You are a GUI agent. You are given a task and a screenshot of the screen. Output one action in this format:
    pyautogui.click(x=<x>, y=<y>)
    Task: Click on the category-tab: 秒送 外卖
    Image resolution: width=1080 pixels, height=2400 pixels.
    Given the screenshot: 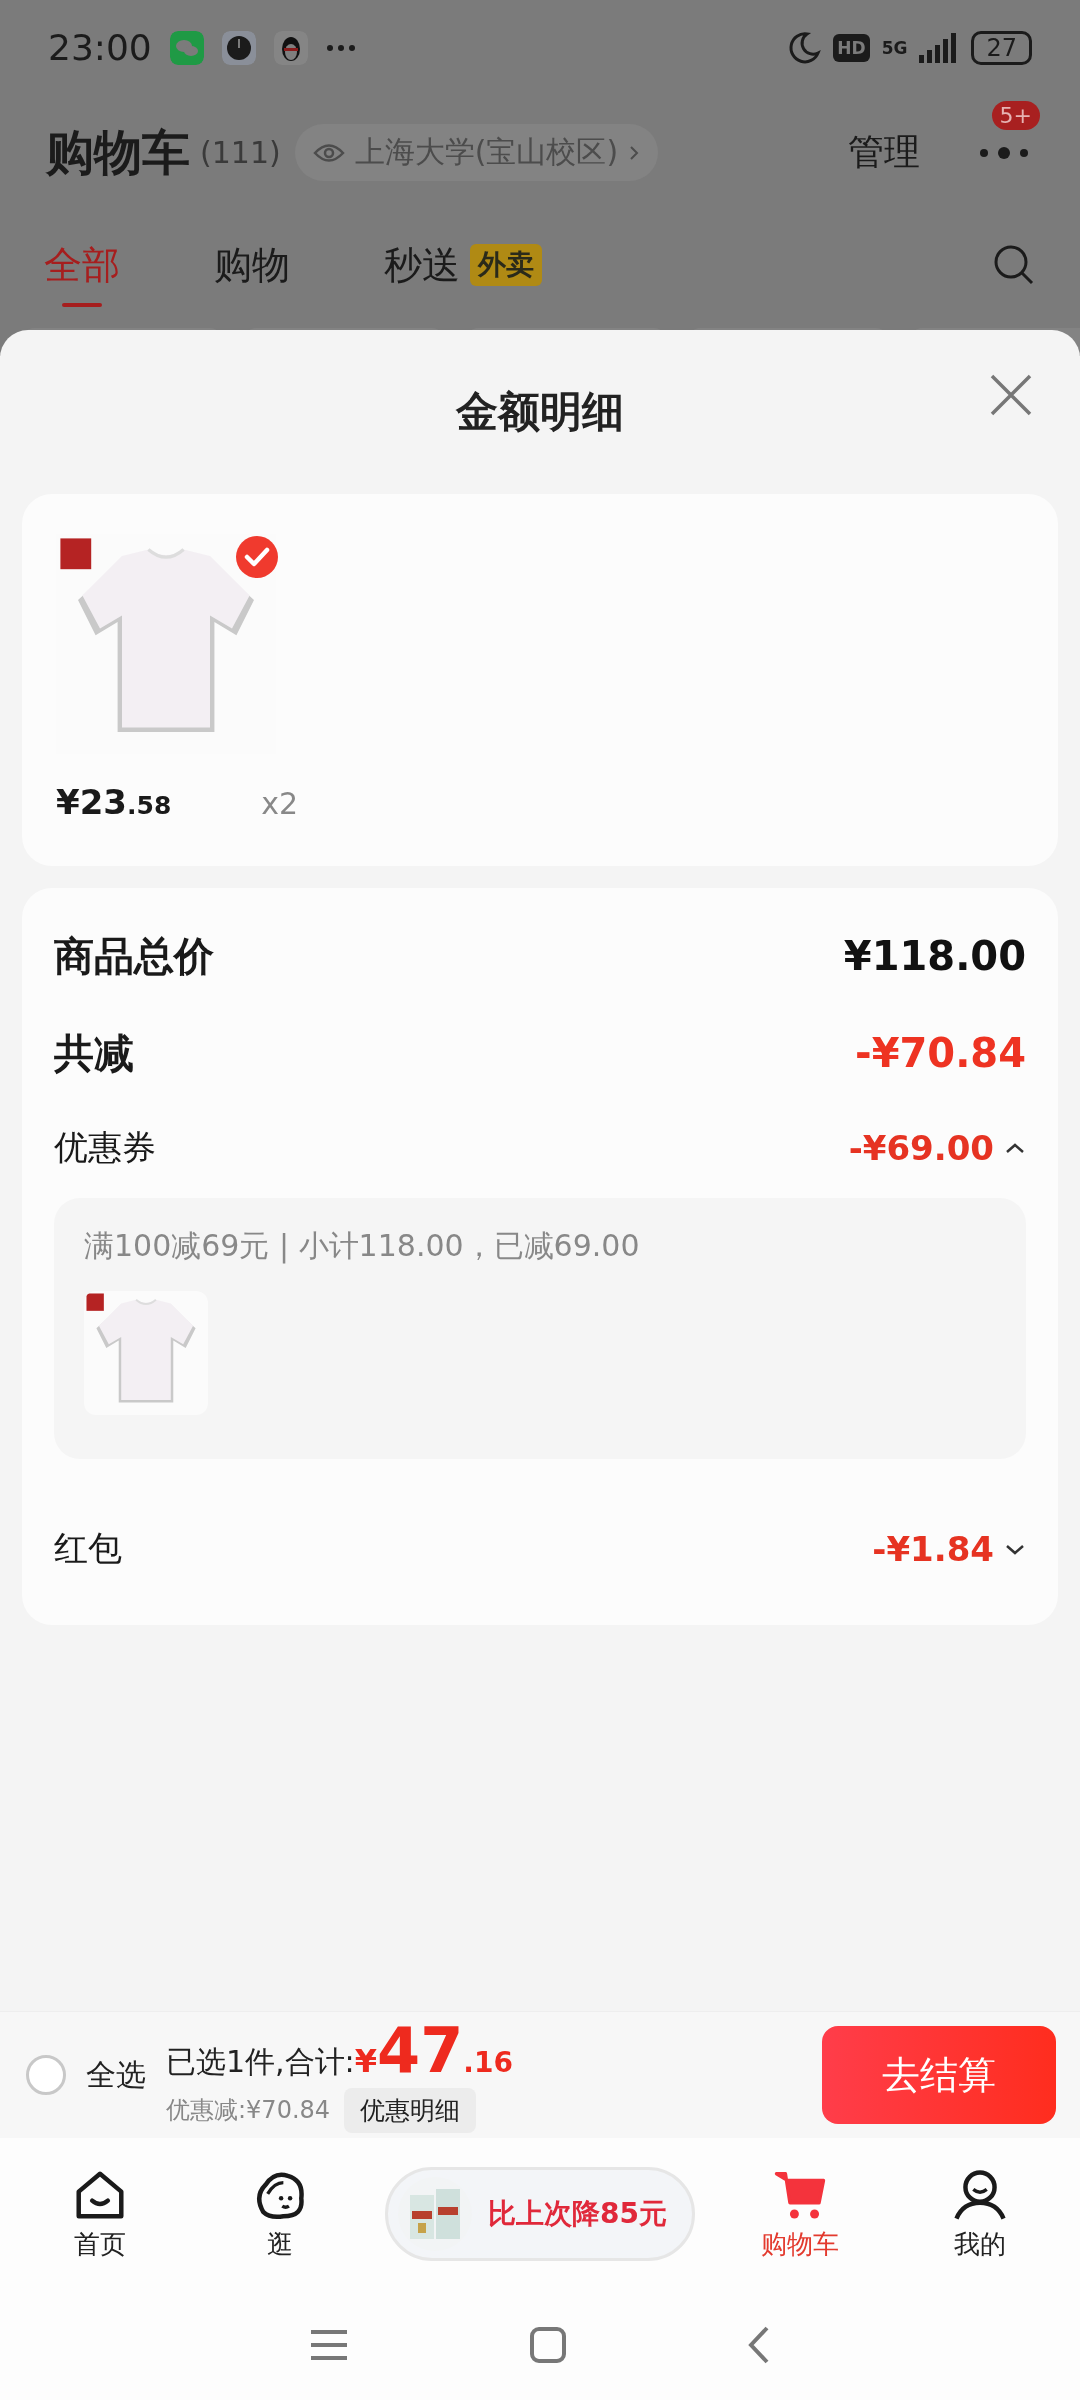 What is the action you would take?
    pyautogui.click(x=463, y=265)
    